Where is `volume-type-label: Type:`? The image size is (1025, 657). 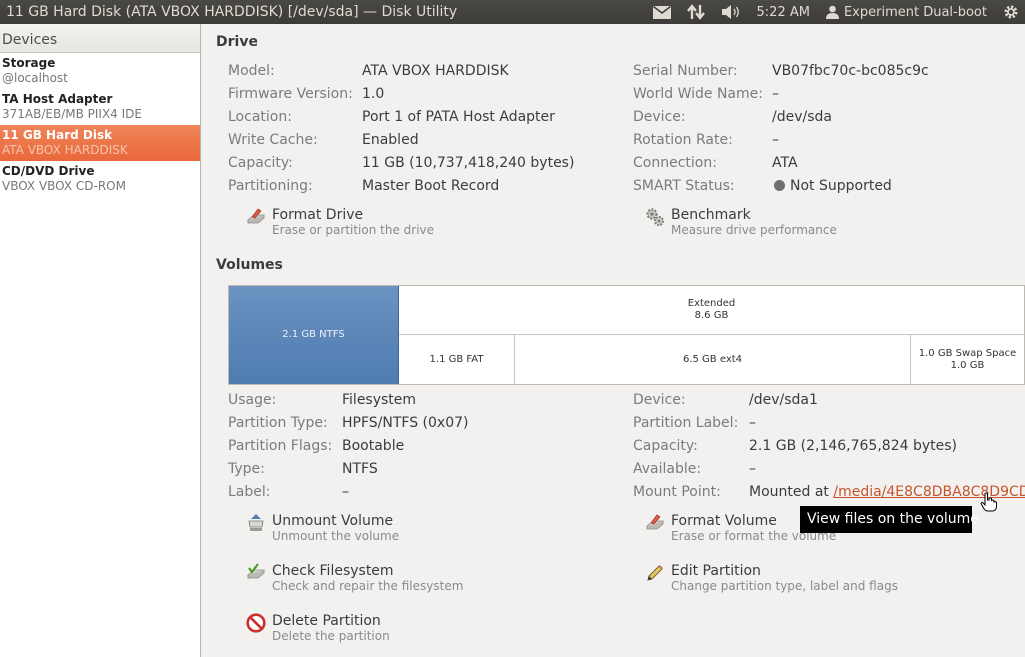
volume-type-label: Type: is located at coordinates (246, 469).